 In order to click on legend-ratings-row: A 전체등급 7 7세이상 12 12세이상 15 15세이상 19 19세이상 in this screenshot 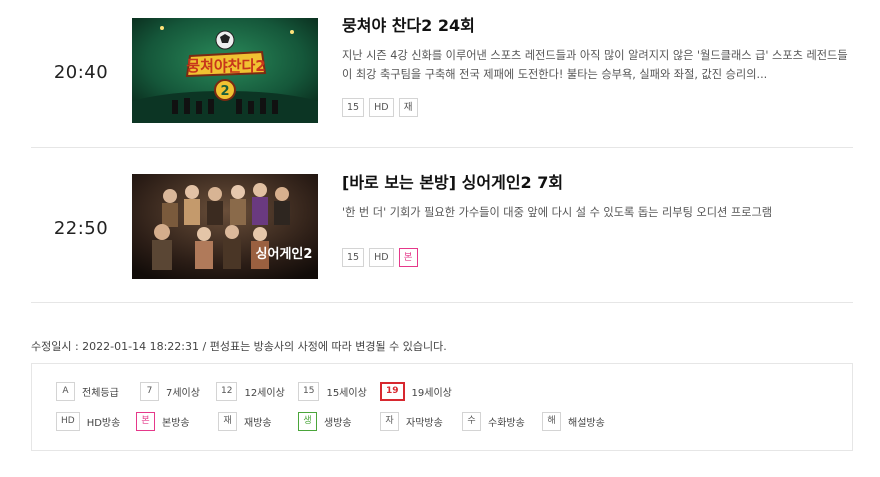, I will do `click(254, 391)`.